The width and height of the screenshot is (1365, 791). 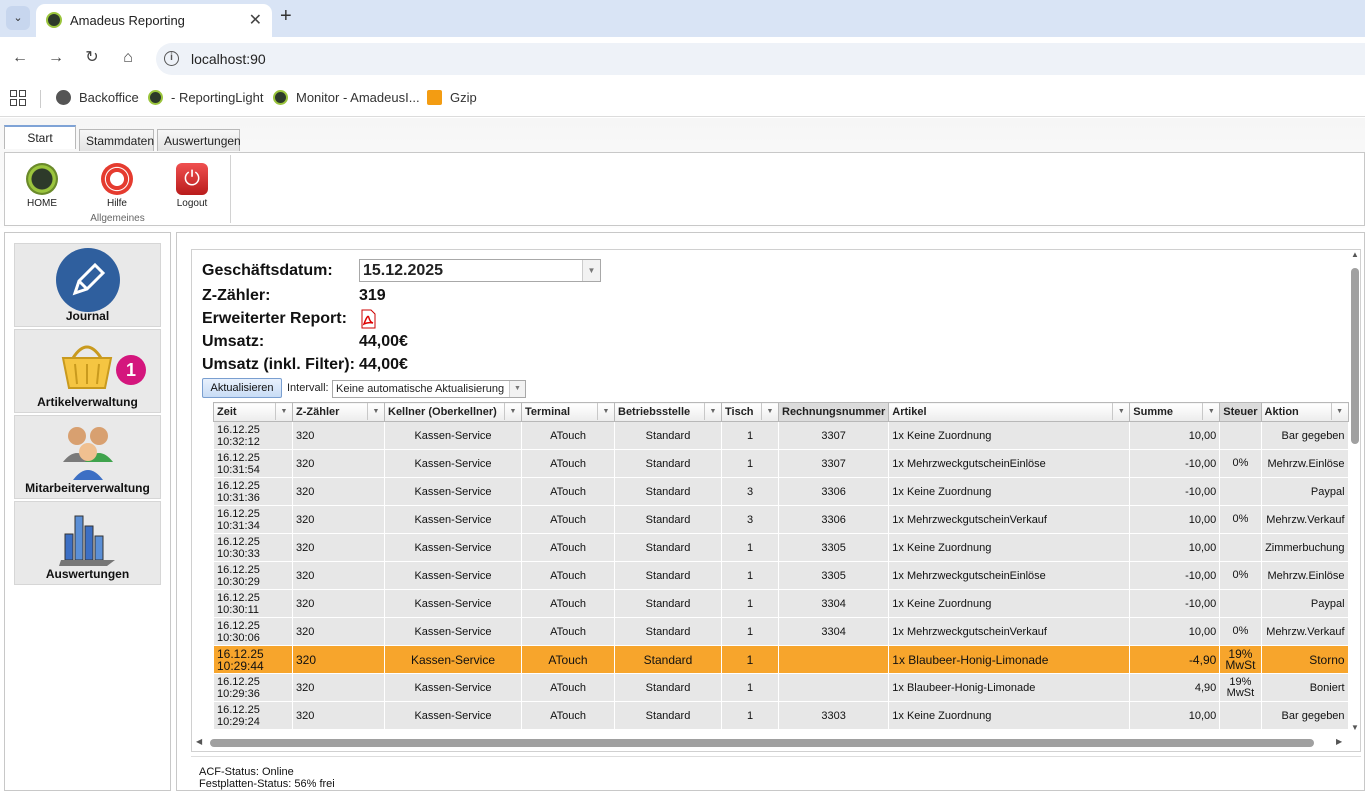 What do you see at coordinates (171, 58) in the screenshot?
I see `site-info-icon: i` at bounding box center [171, 58].